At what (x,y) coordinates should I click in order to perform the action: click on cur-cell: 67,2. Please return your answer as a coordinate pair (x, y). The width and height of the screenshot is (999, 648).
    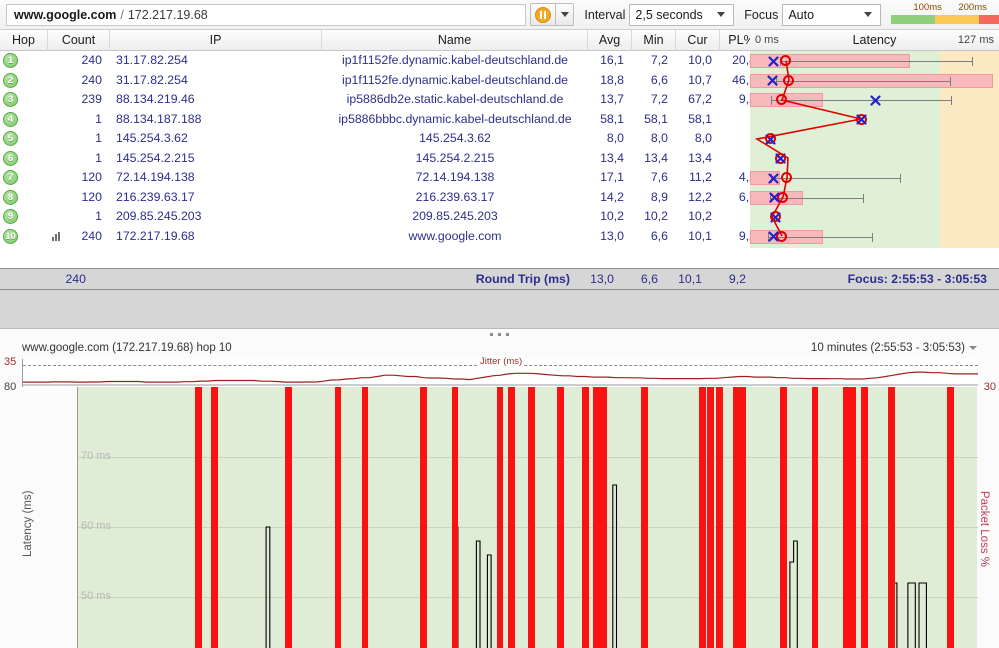
    Looking at the image, I should click on (700, 99).